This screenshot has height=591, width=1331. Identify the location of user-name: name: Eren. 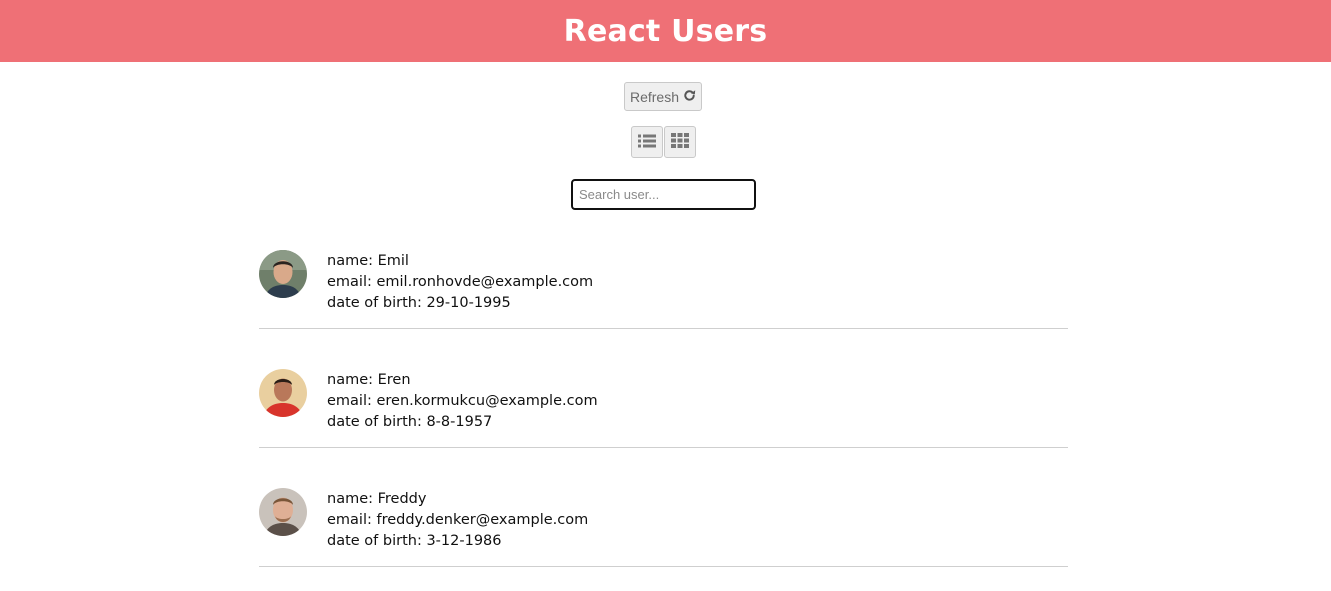
(369, 380).